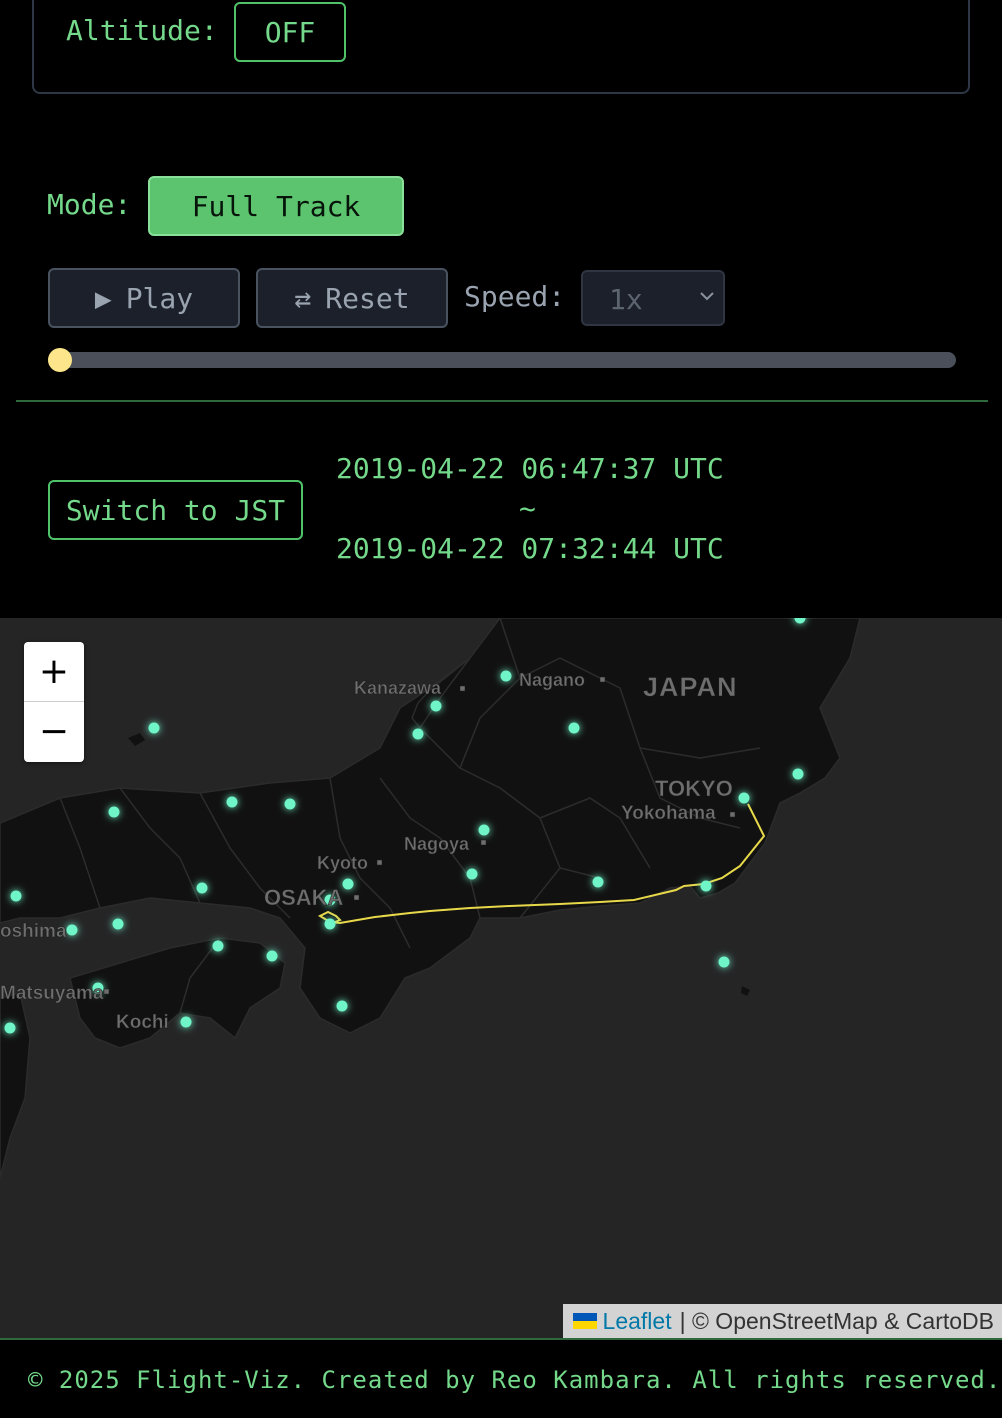 Image resolution: width=1002 pixels, height=1418 pixels. Describe the element at coordinates (694, 788) in the screenshot. I see `label-tokyo: TOKYO` at that location.